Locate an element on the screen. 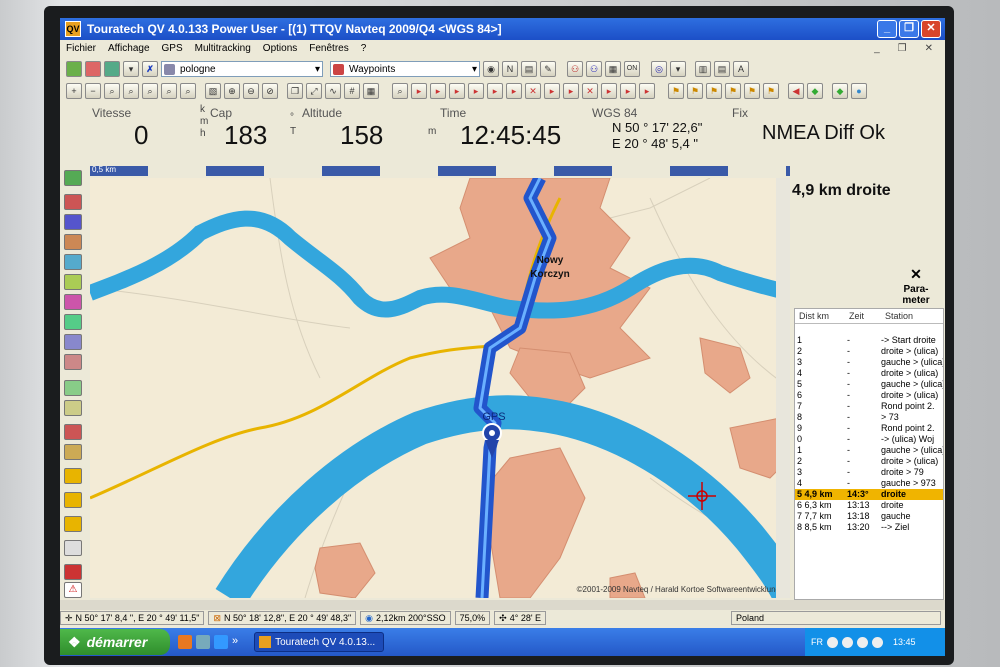 Image resolution: width=1000 pixels, height=667 pixels. menu-gps: GPS is located at coordinates (172, 48).